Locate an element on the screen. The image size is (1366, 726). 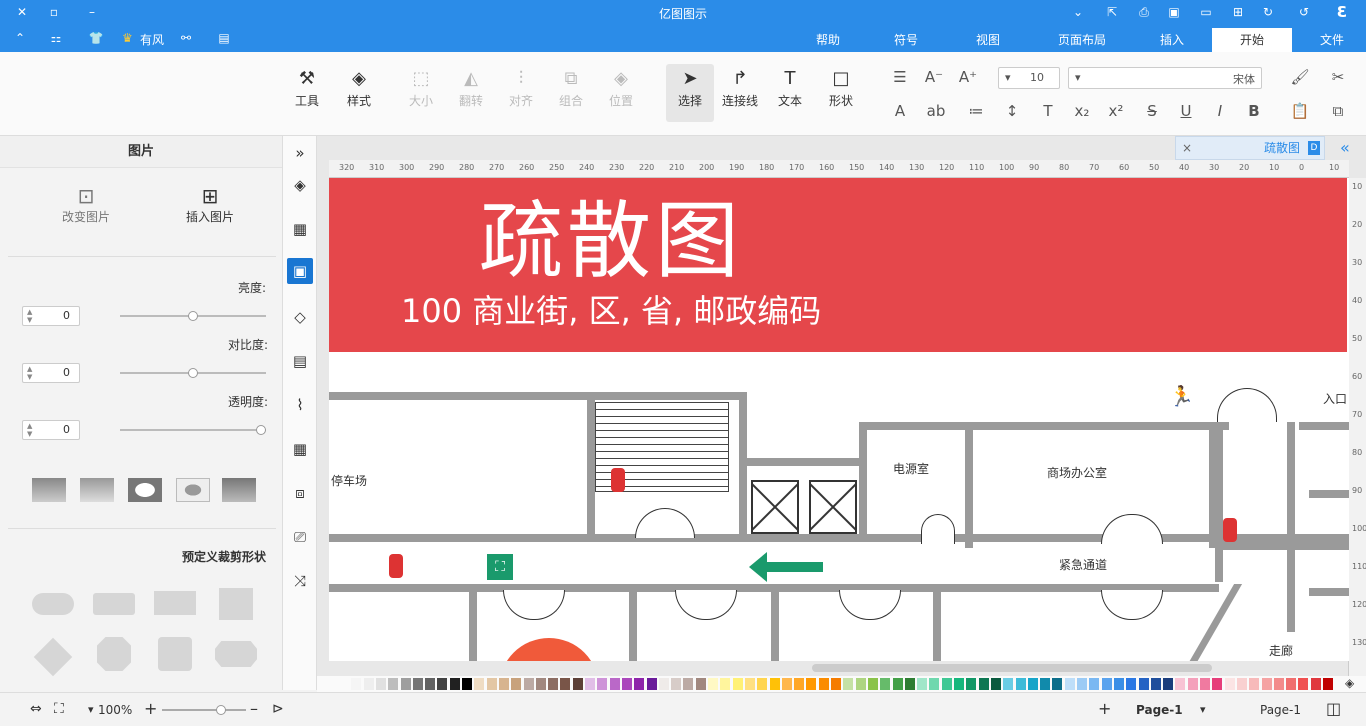
zoom-slider is located at coordinates (204, 710).